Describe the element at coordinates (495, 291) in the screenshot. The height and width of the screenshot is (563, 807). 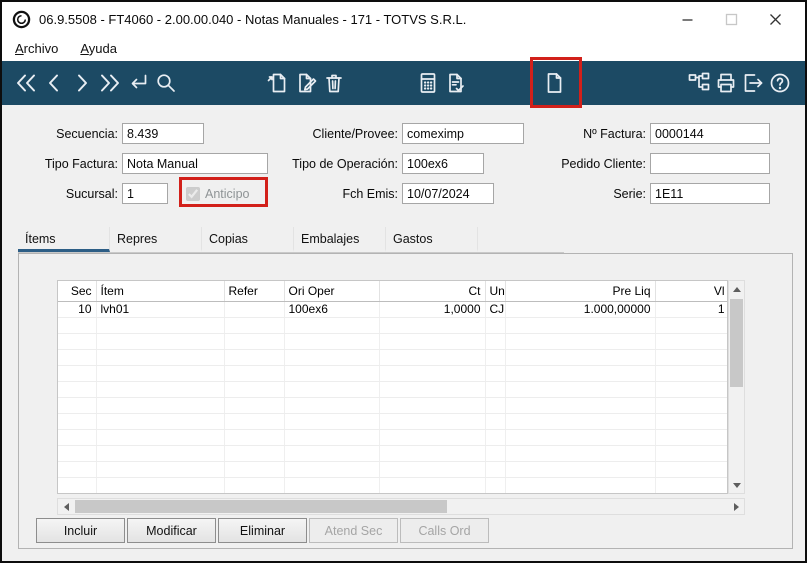
I see `column-header-un: Un` at that location.